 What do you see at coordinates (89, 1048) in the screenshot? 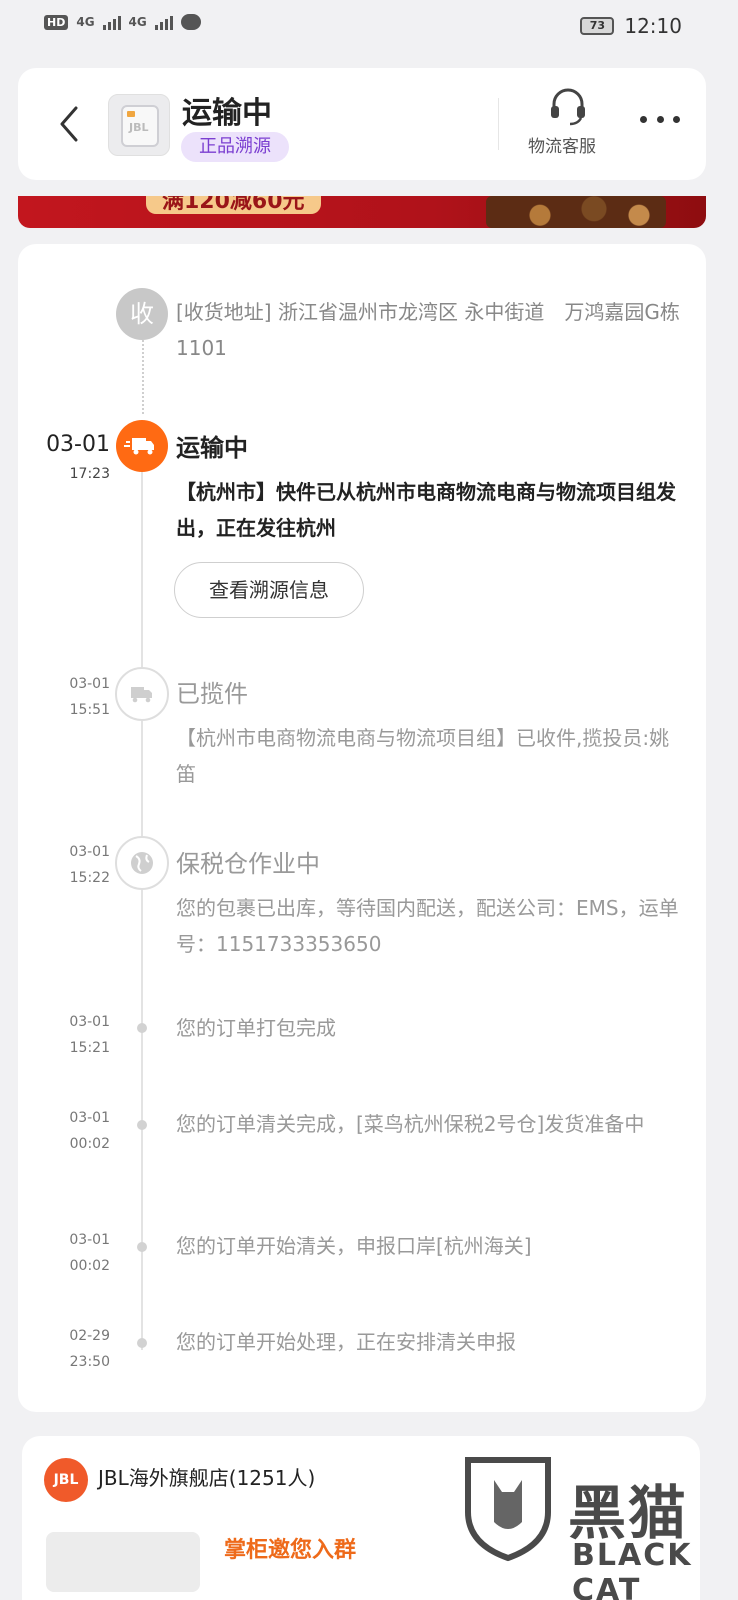
I see `event-time: 15:21` at bounding box center [89, 1048].